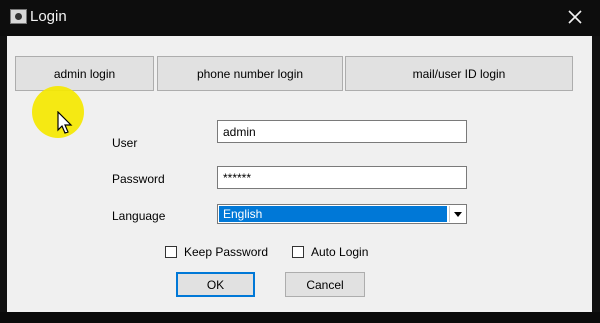  I want to click on close-icon, so click(575, 17).